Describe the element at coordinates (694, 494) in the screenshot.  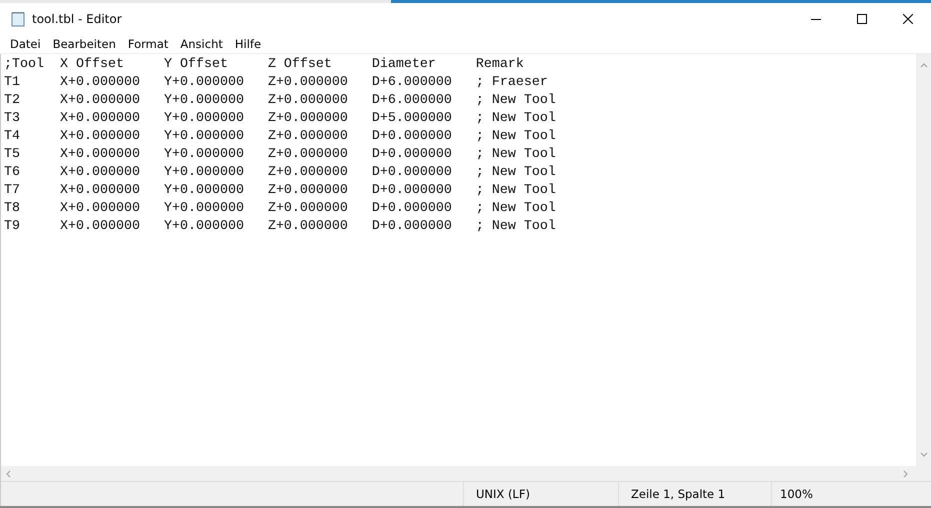
I see `cursor-position: Zeile 1, Spalte 1` at that location.